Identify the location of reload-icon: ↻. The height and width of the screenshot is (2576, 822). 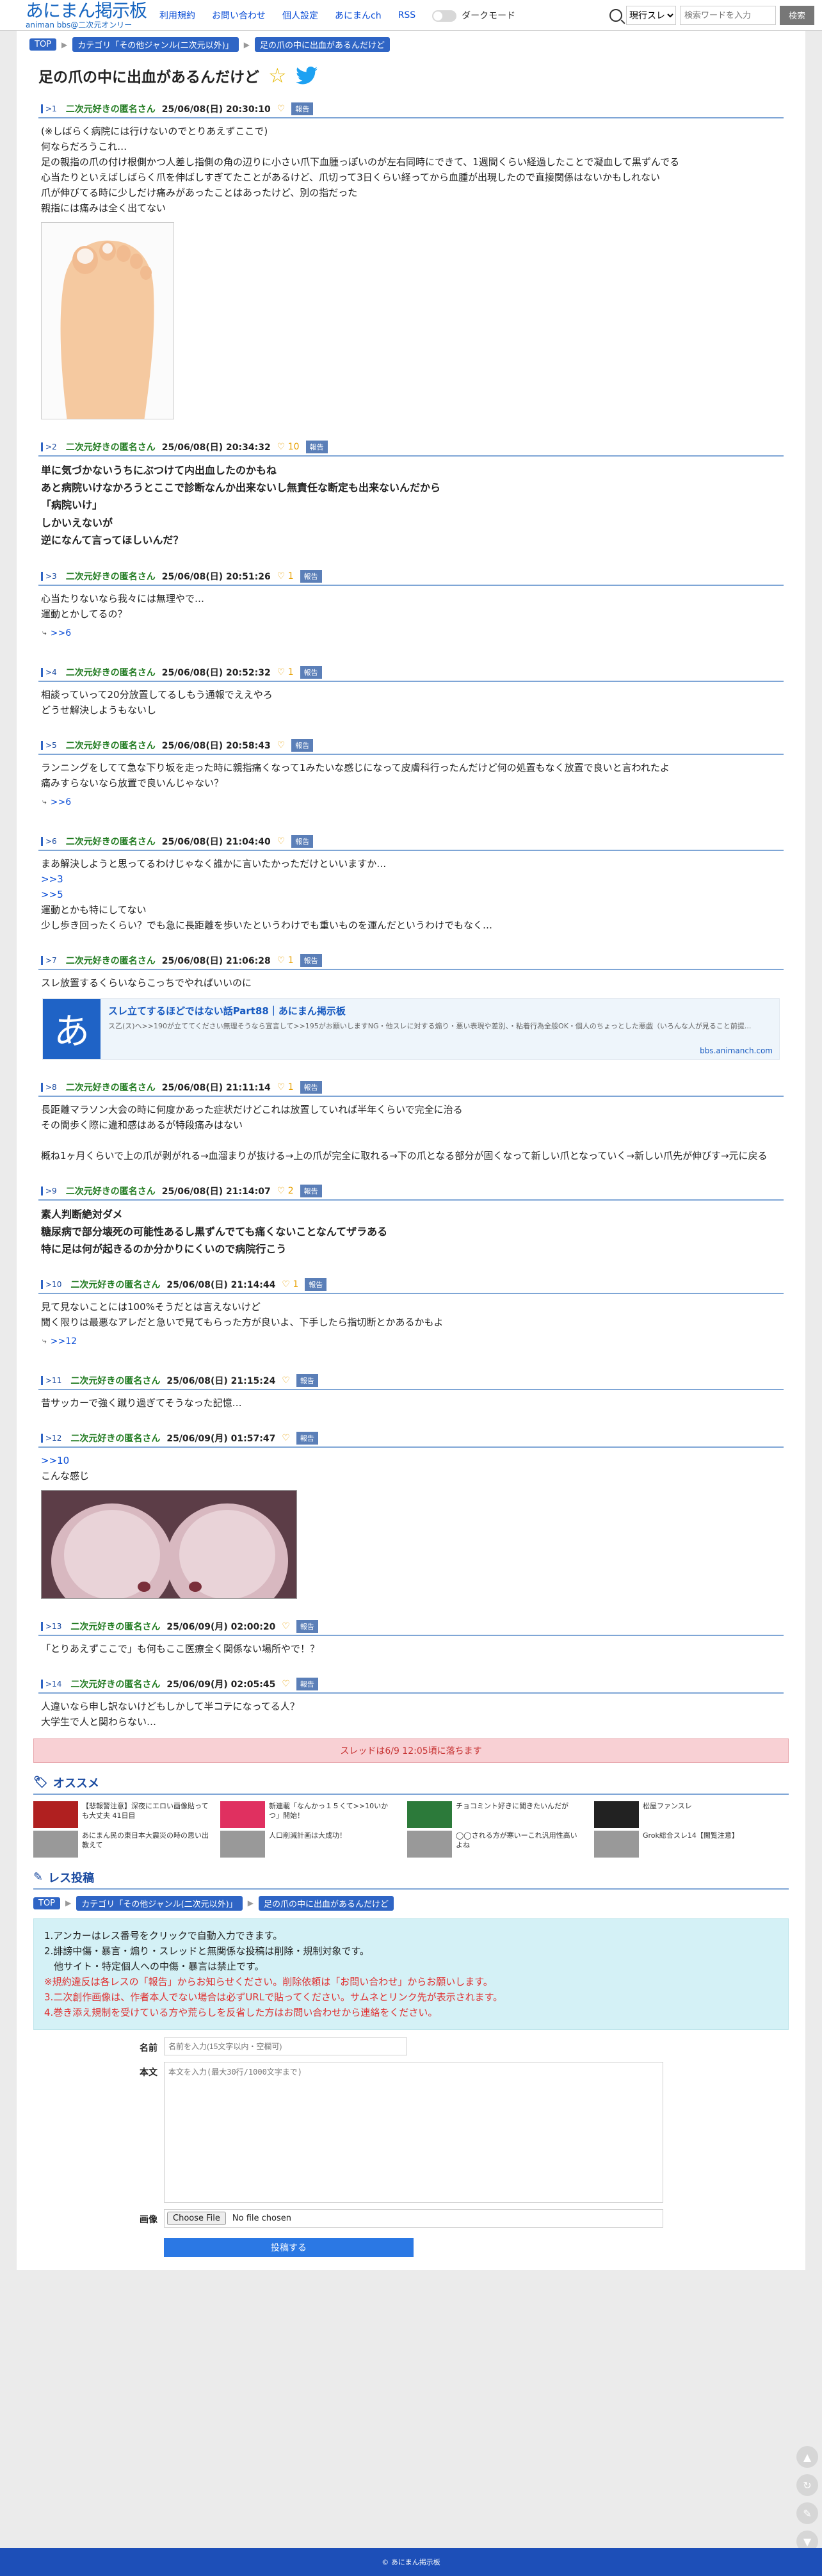
(807, 2485).